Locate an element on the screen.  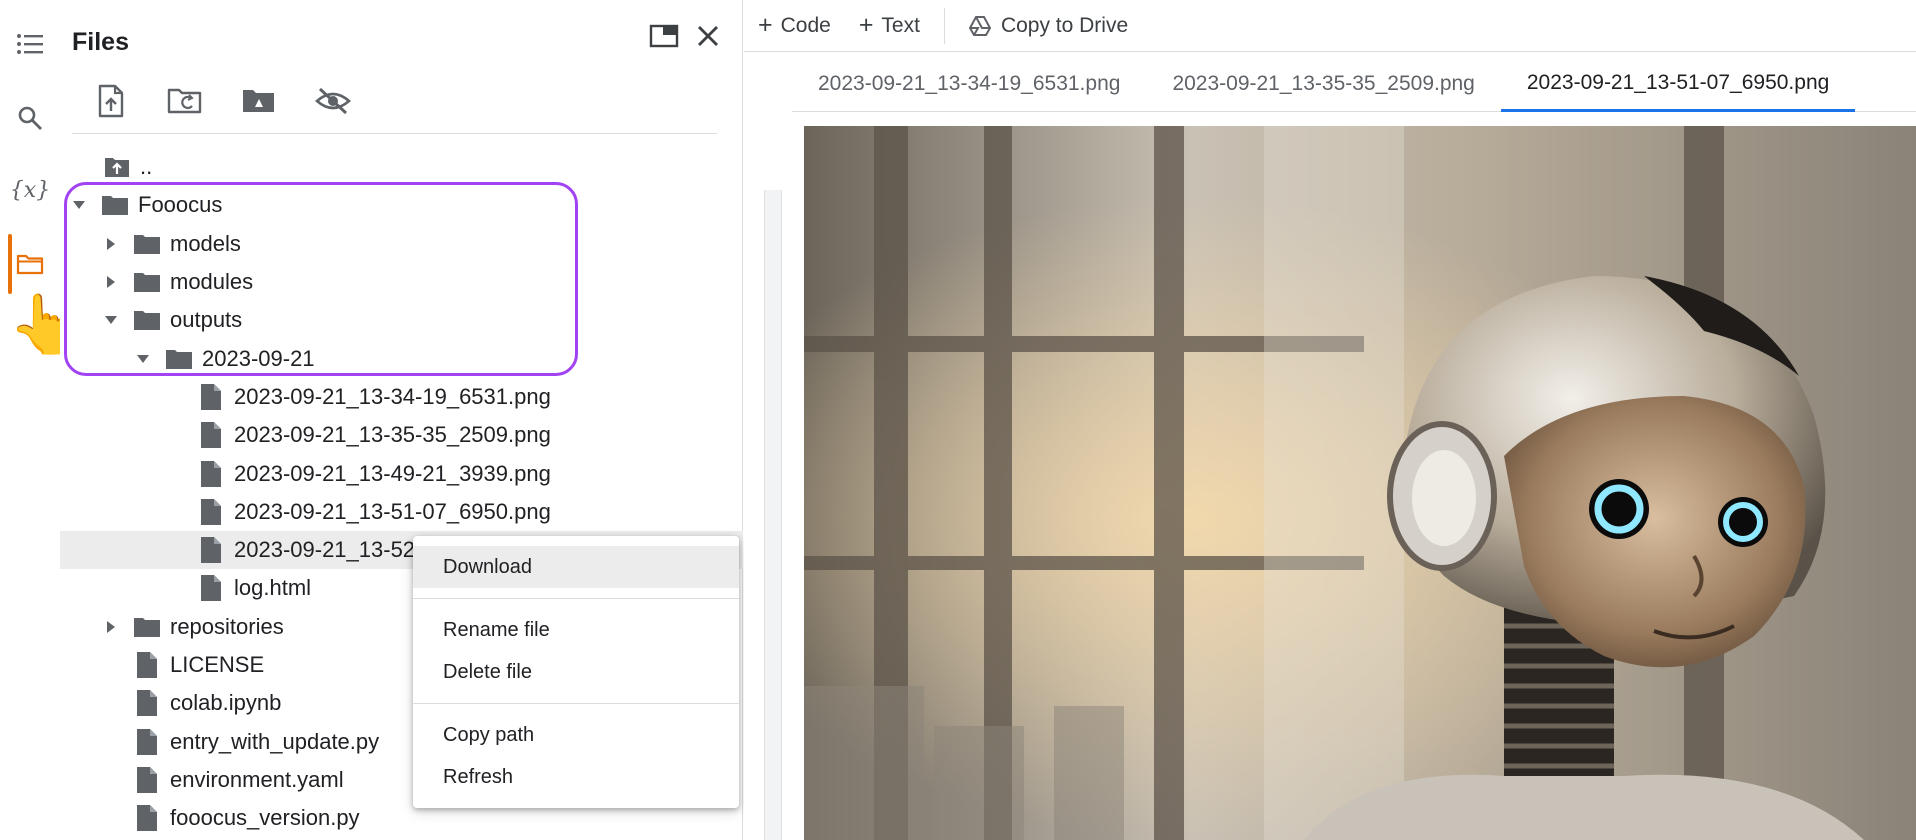
tree-label: outputs is located at coordinates (206, 320).